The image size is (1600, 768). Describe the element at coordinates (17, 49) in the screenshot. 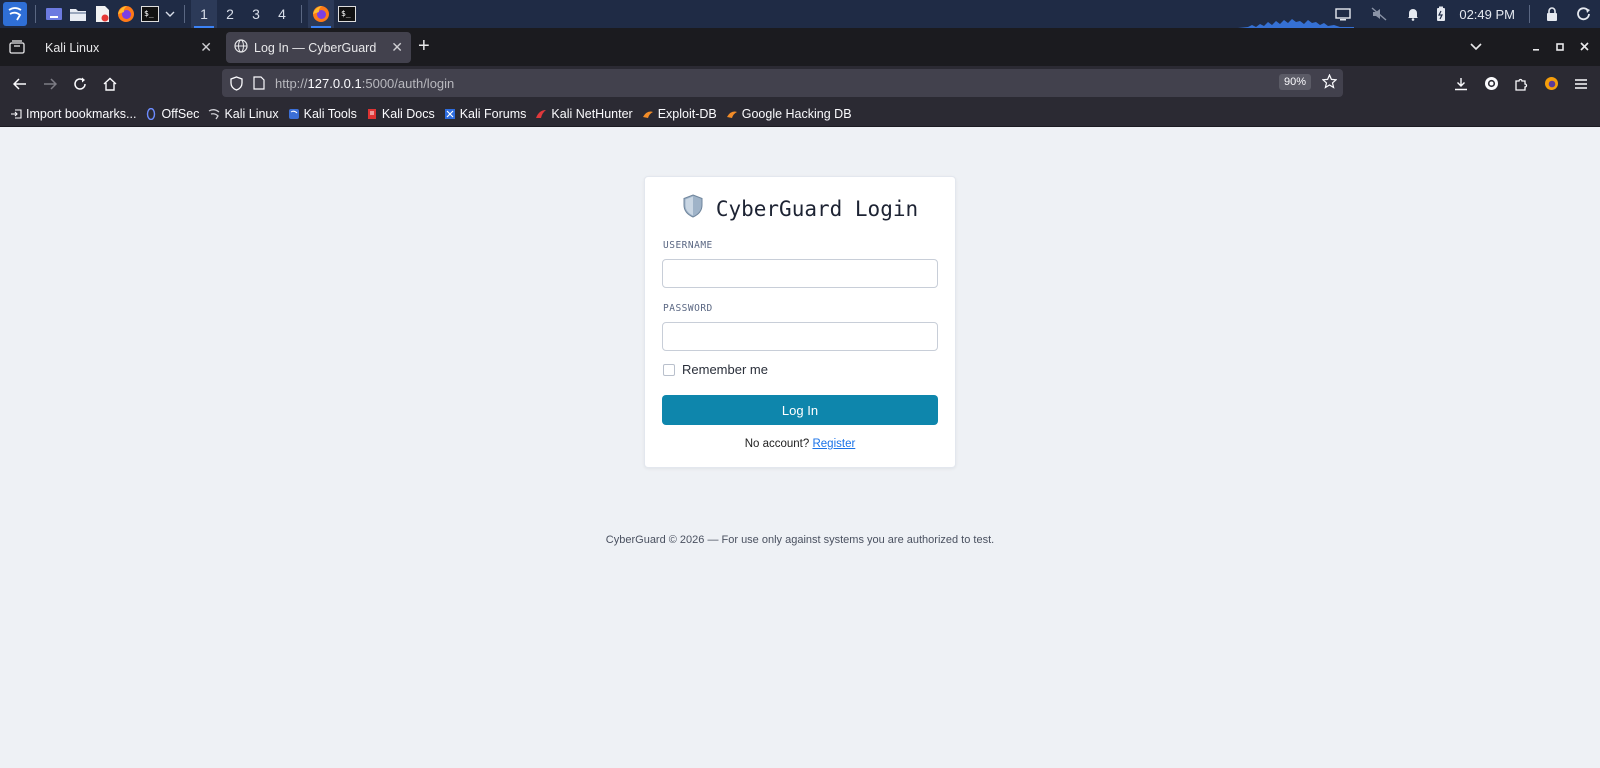

I see `tab-overview-icon` at that location.